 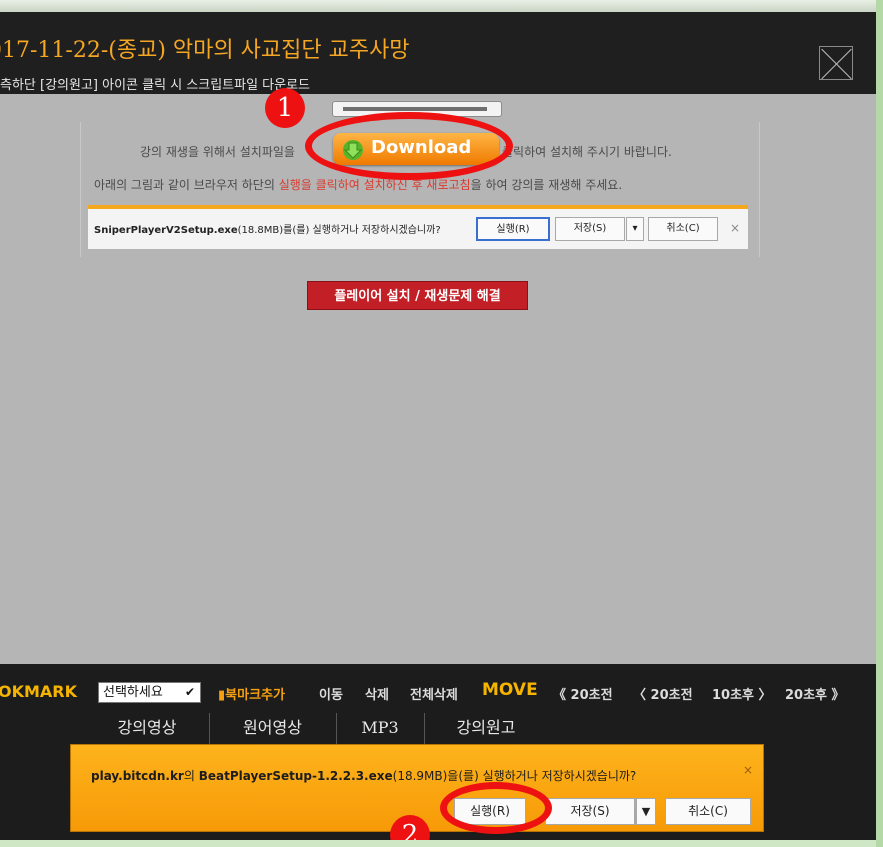 What do you see at coordinates (646, 811) in the screenshot?
I see `save-dropdown-icon: ▼` at bounding box center [646, 811].